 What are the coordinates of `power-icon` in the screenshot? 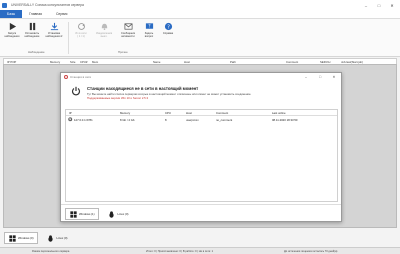 It's located at (76, 91).